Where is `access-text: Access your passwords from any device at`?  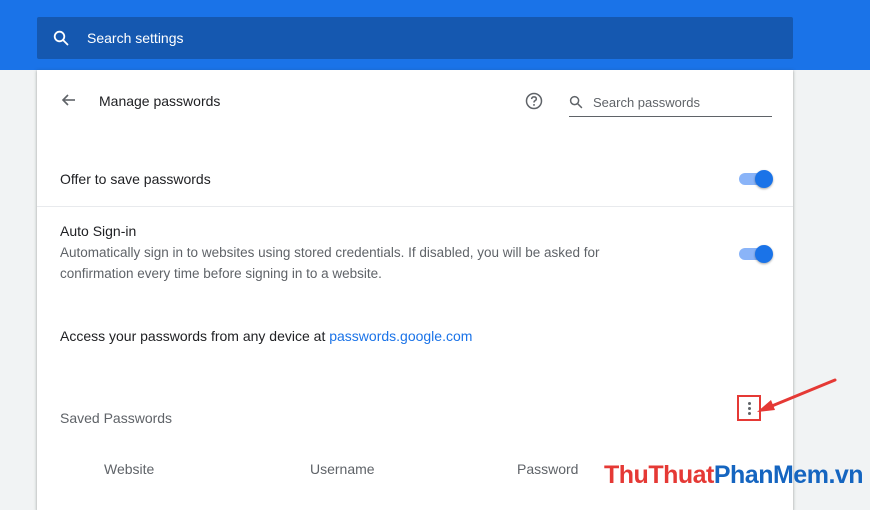 access-text: Access your passwords from any device at is located at coordinates (195, 336).